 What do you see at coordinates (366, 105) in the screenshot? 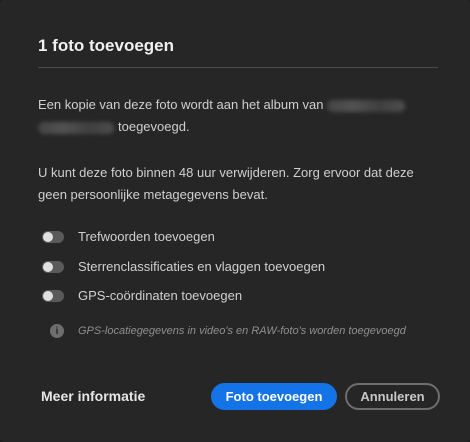
I see `redacted-name-part1` at bounding box center [366, 105].